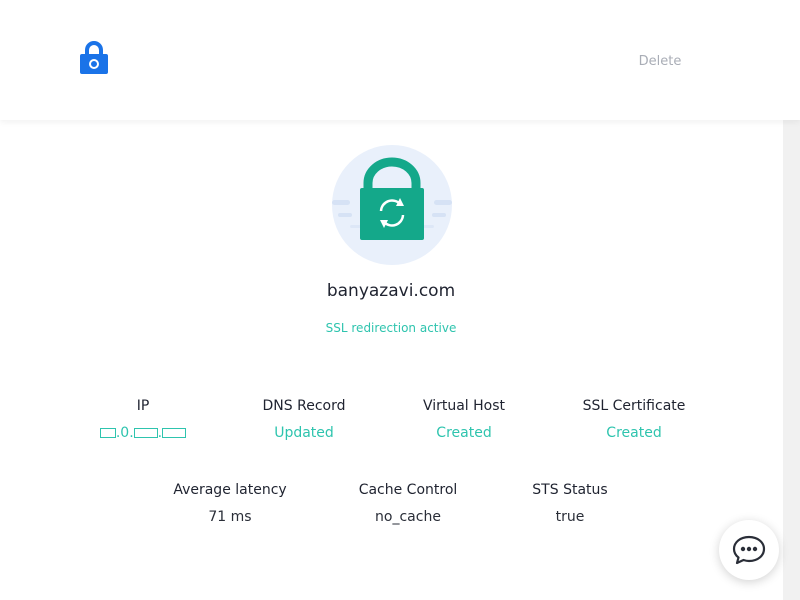  I want to click on stat-label: IP, so click(143, 406).